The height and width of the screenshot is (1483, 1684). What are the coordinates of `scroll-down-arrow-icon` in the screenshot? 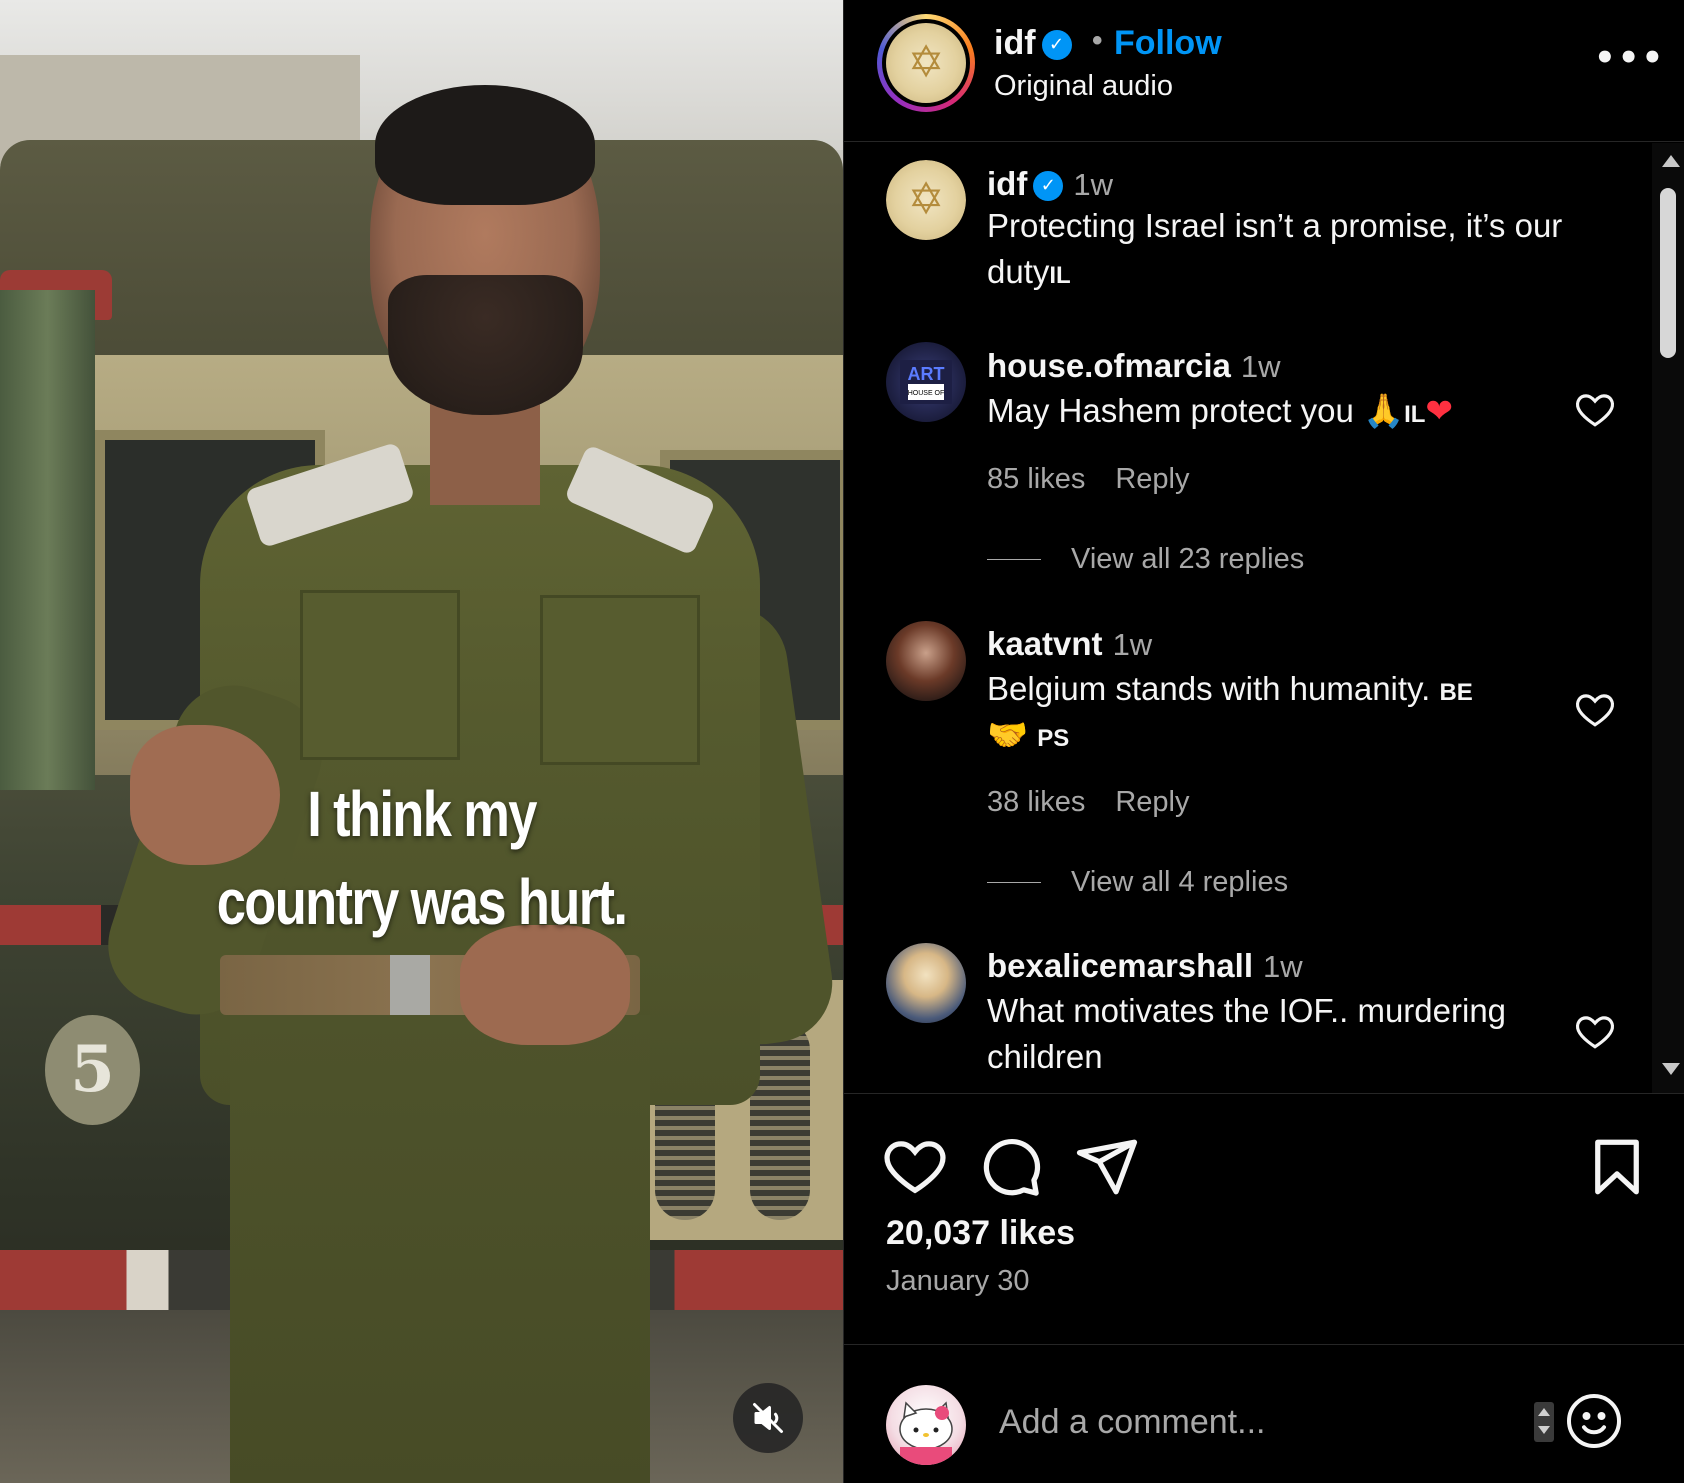 It's located at (1671, 1069).